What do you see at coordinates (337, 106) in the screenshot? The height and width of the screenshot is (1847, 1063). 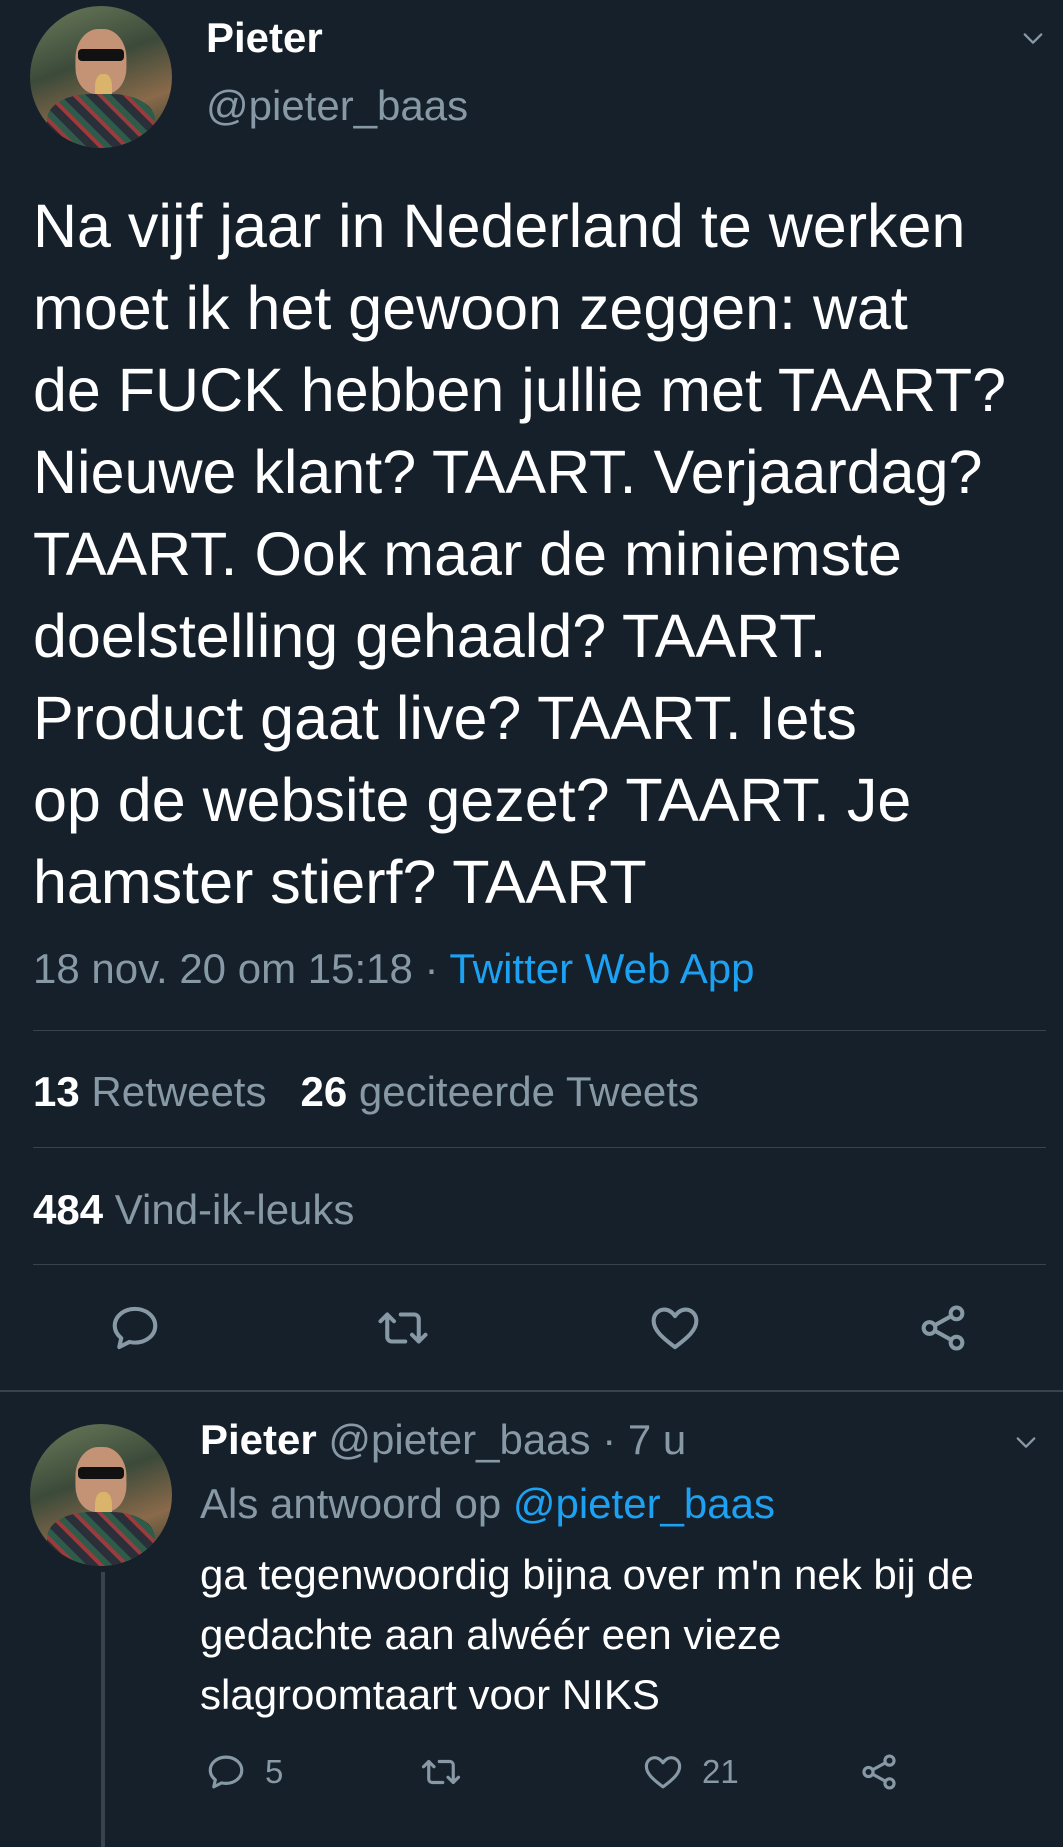 I see `author-handle: @pieter_baas` at bounding box center [337, 106].